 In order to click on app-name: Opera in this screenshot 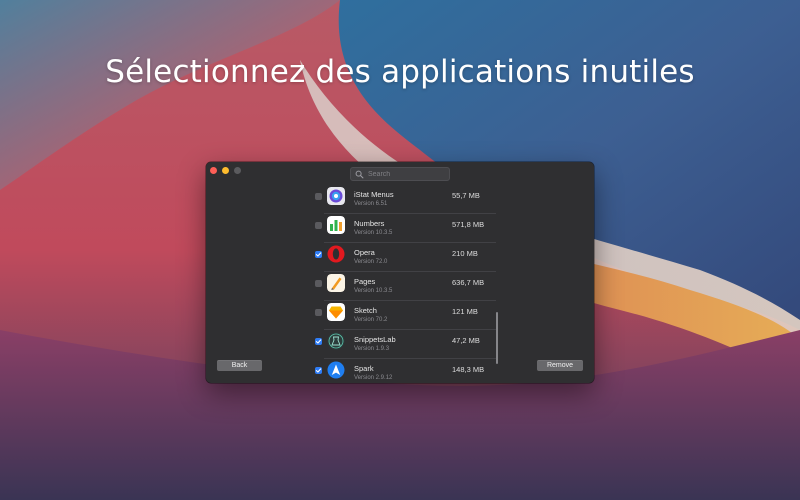, I will do `click(364, 252)`.